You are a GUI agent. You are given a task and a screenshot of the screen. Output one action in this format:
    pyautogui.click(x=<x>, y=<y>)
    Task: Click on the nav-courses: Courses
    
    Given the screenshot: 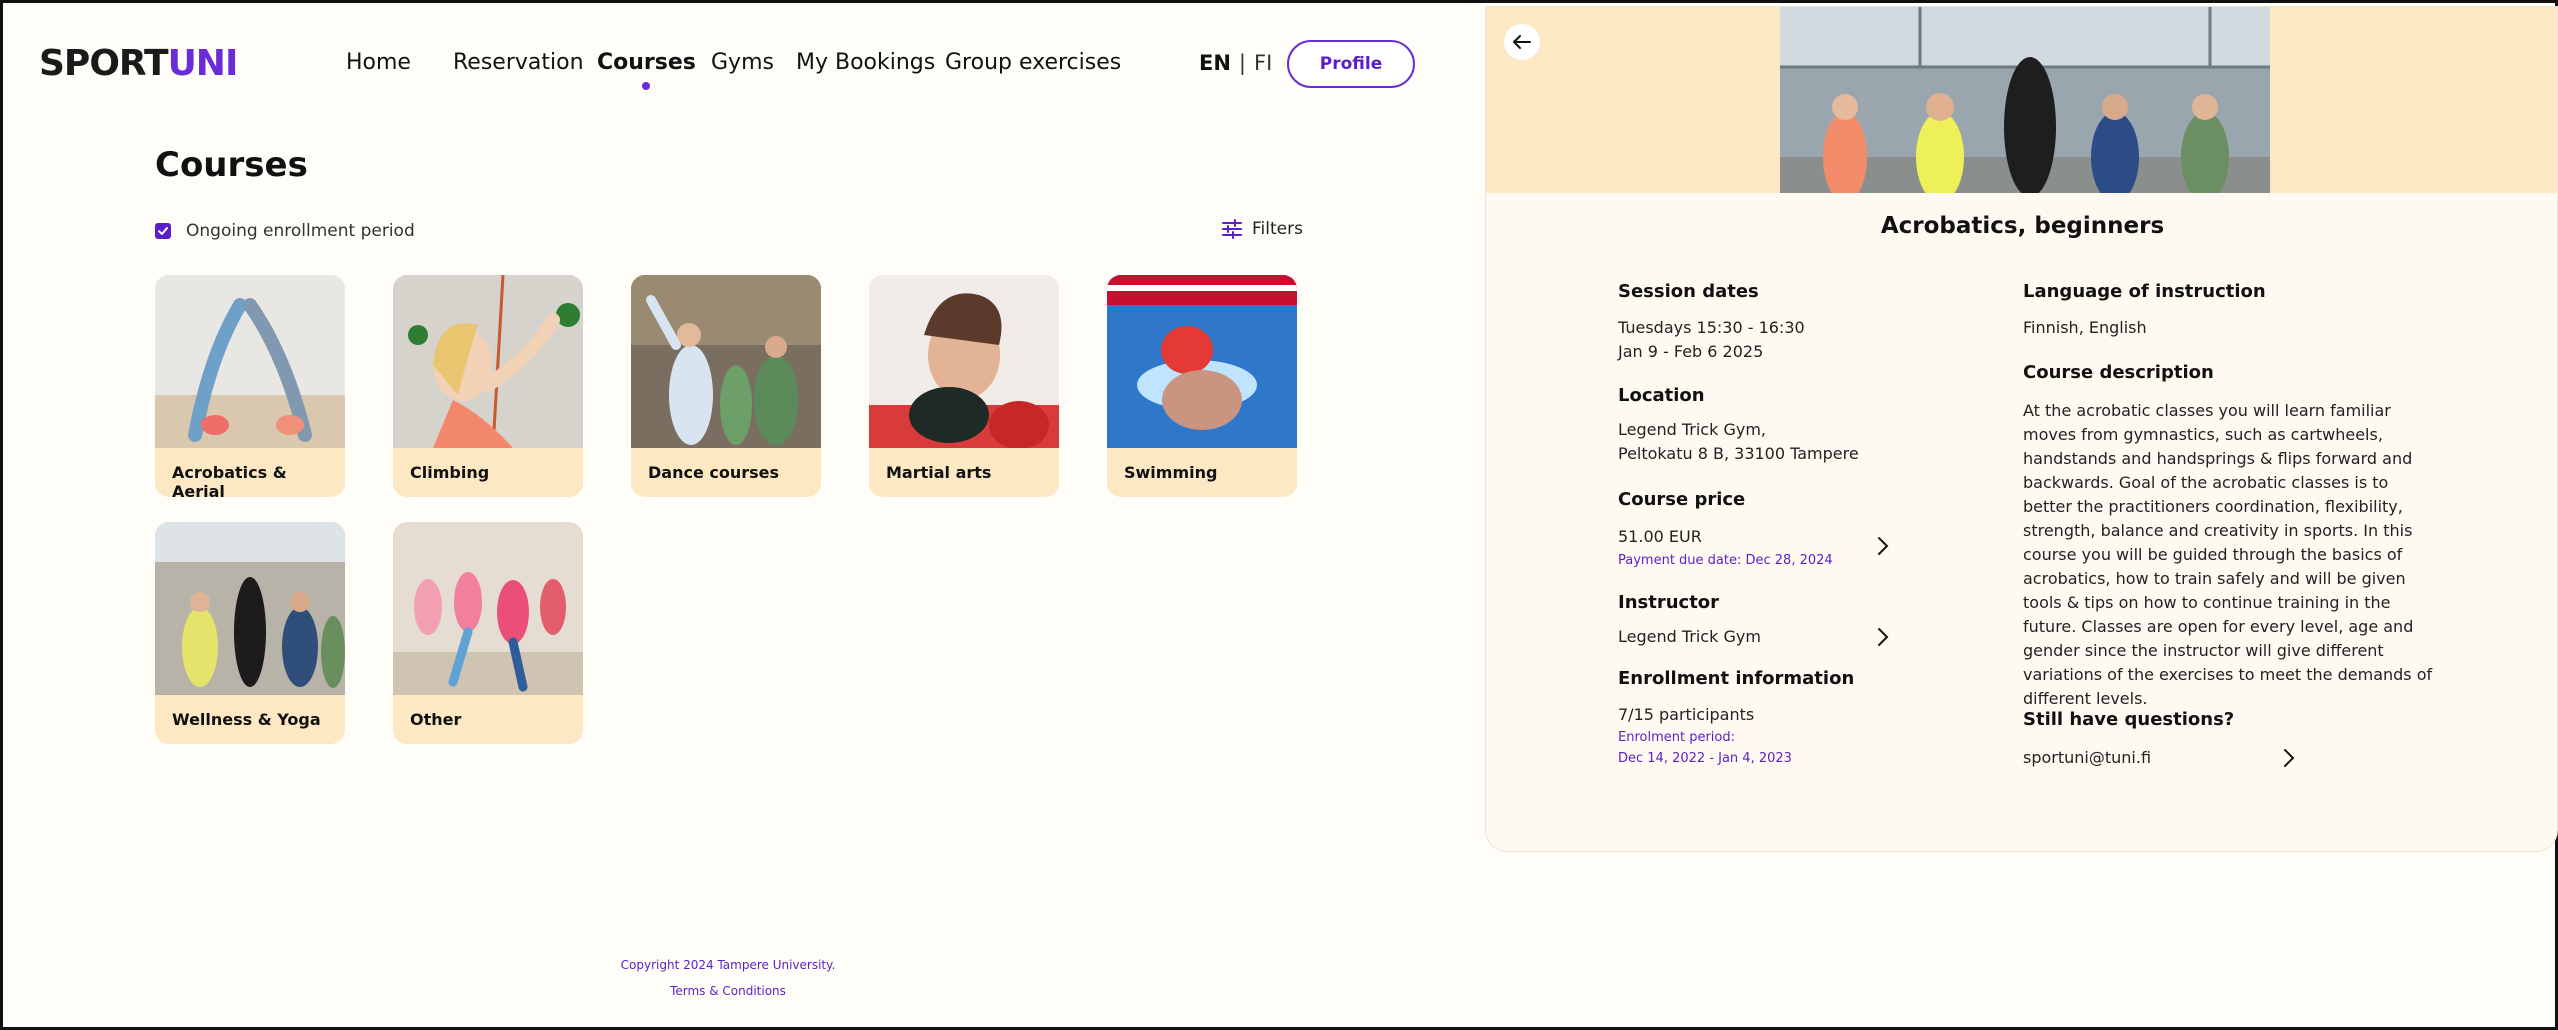 What is the action you would take?
    pyautogui.click(x=646, y=70)
    